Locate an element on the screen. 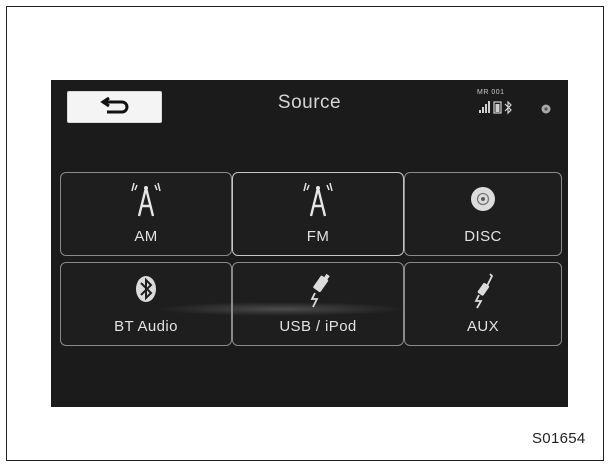 The width and height of the screenshot is (616, 473). source-tile-aux: AUX is located at coordinates (483, 304).